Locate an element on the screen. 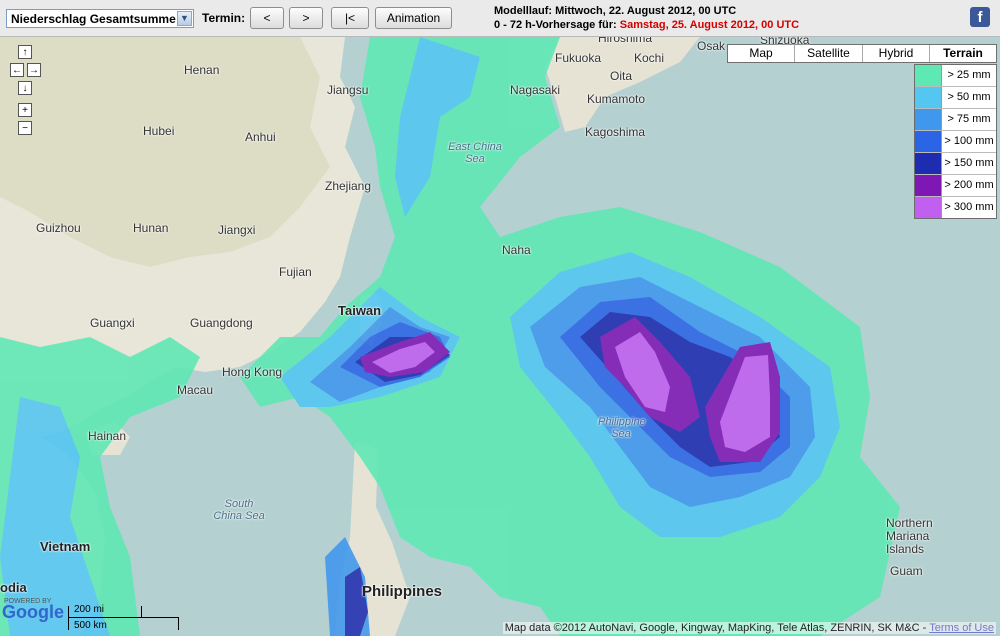 The height and width of the screenshot is (636, 1000). forecast-date: Samstag, 25. August 2012, 00 UTC is located at coordinates (709, 25).